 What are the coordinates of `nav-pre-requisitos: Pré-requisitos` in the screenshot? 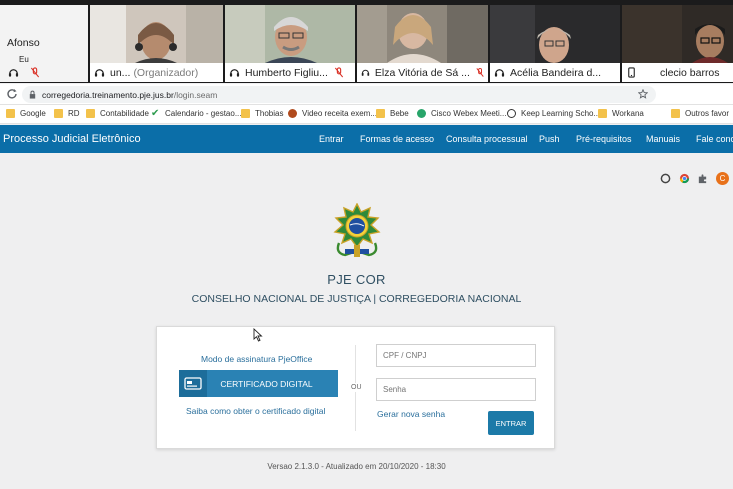 It's located at (604, 139).